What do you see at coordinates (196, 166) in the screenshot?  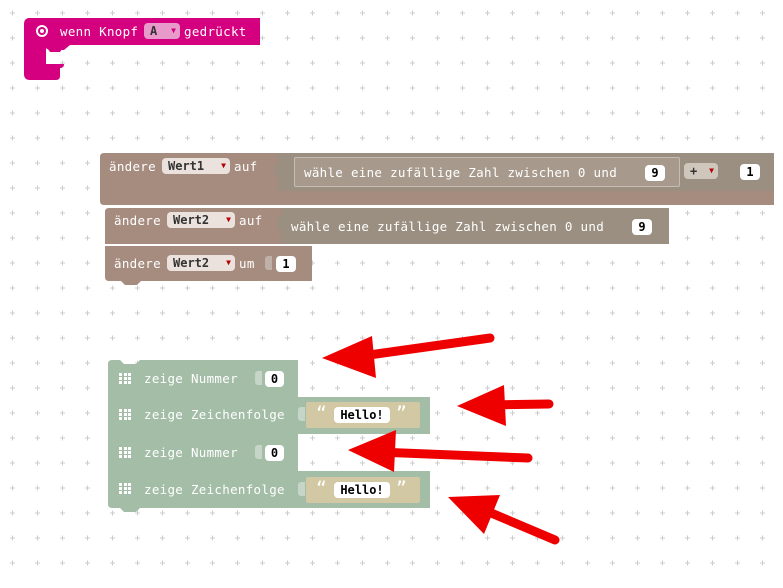 I see `variable-dropdown: Wert1 ▼` at bounding box center [196, 166].